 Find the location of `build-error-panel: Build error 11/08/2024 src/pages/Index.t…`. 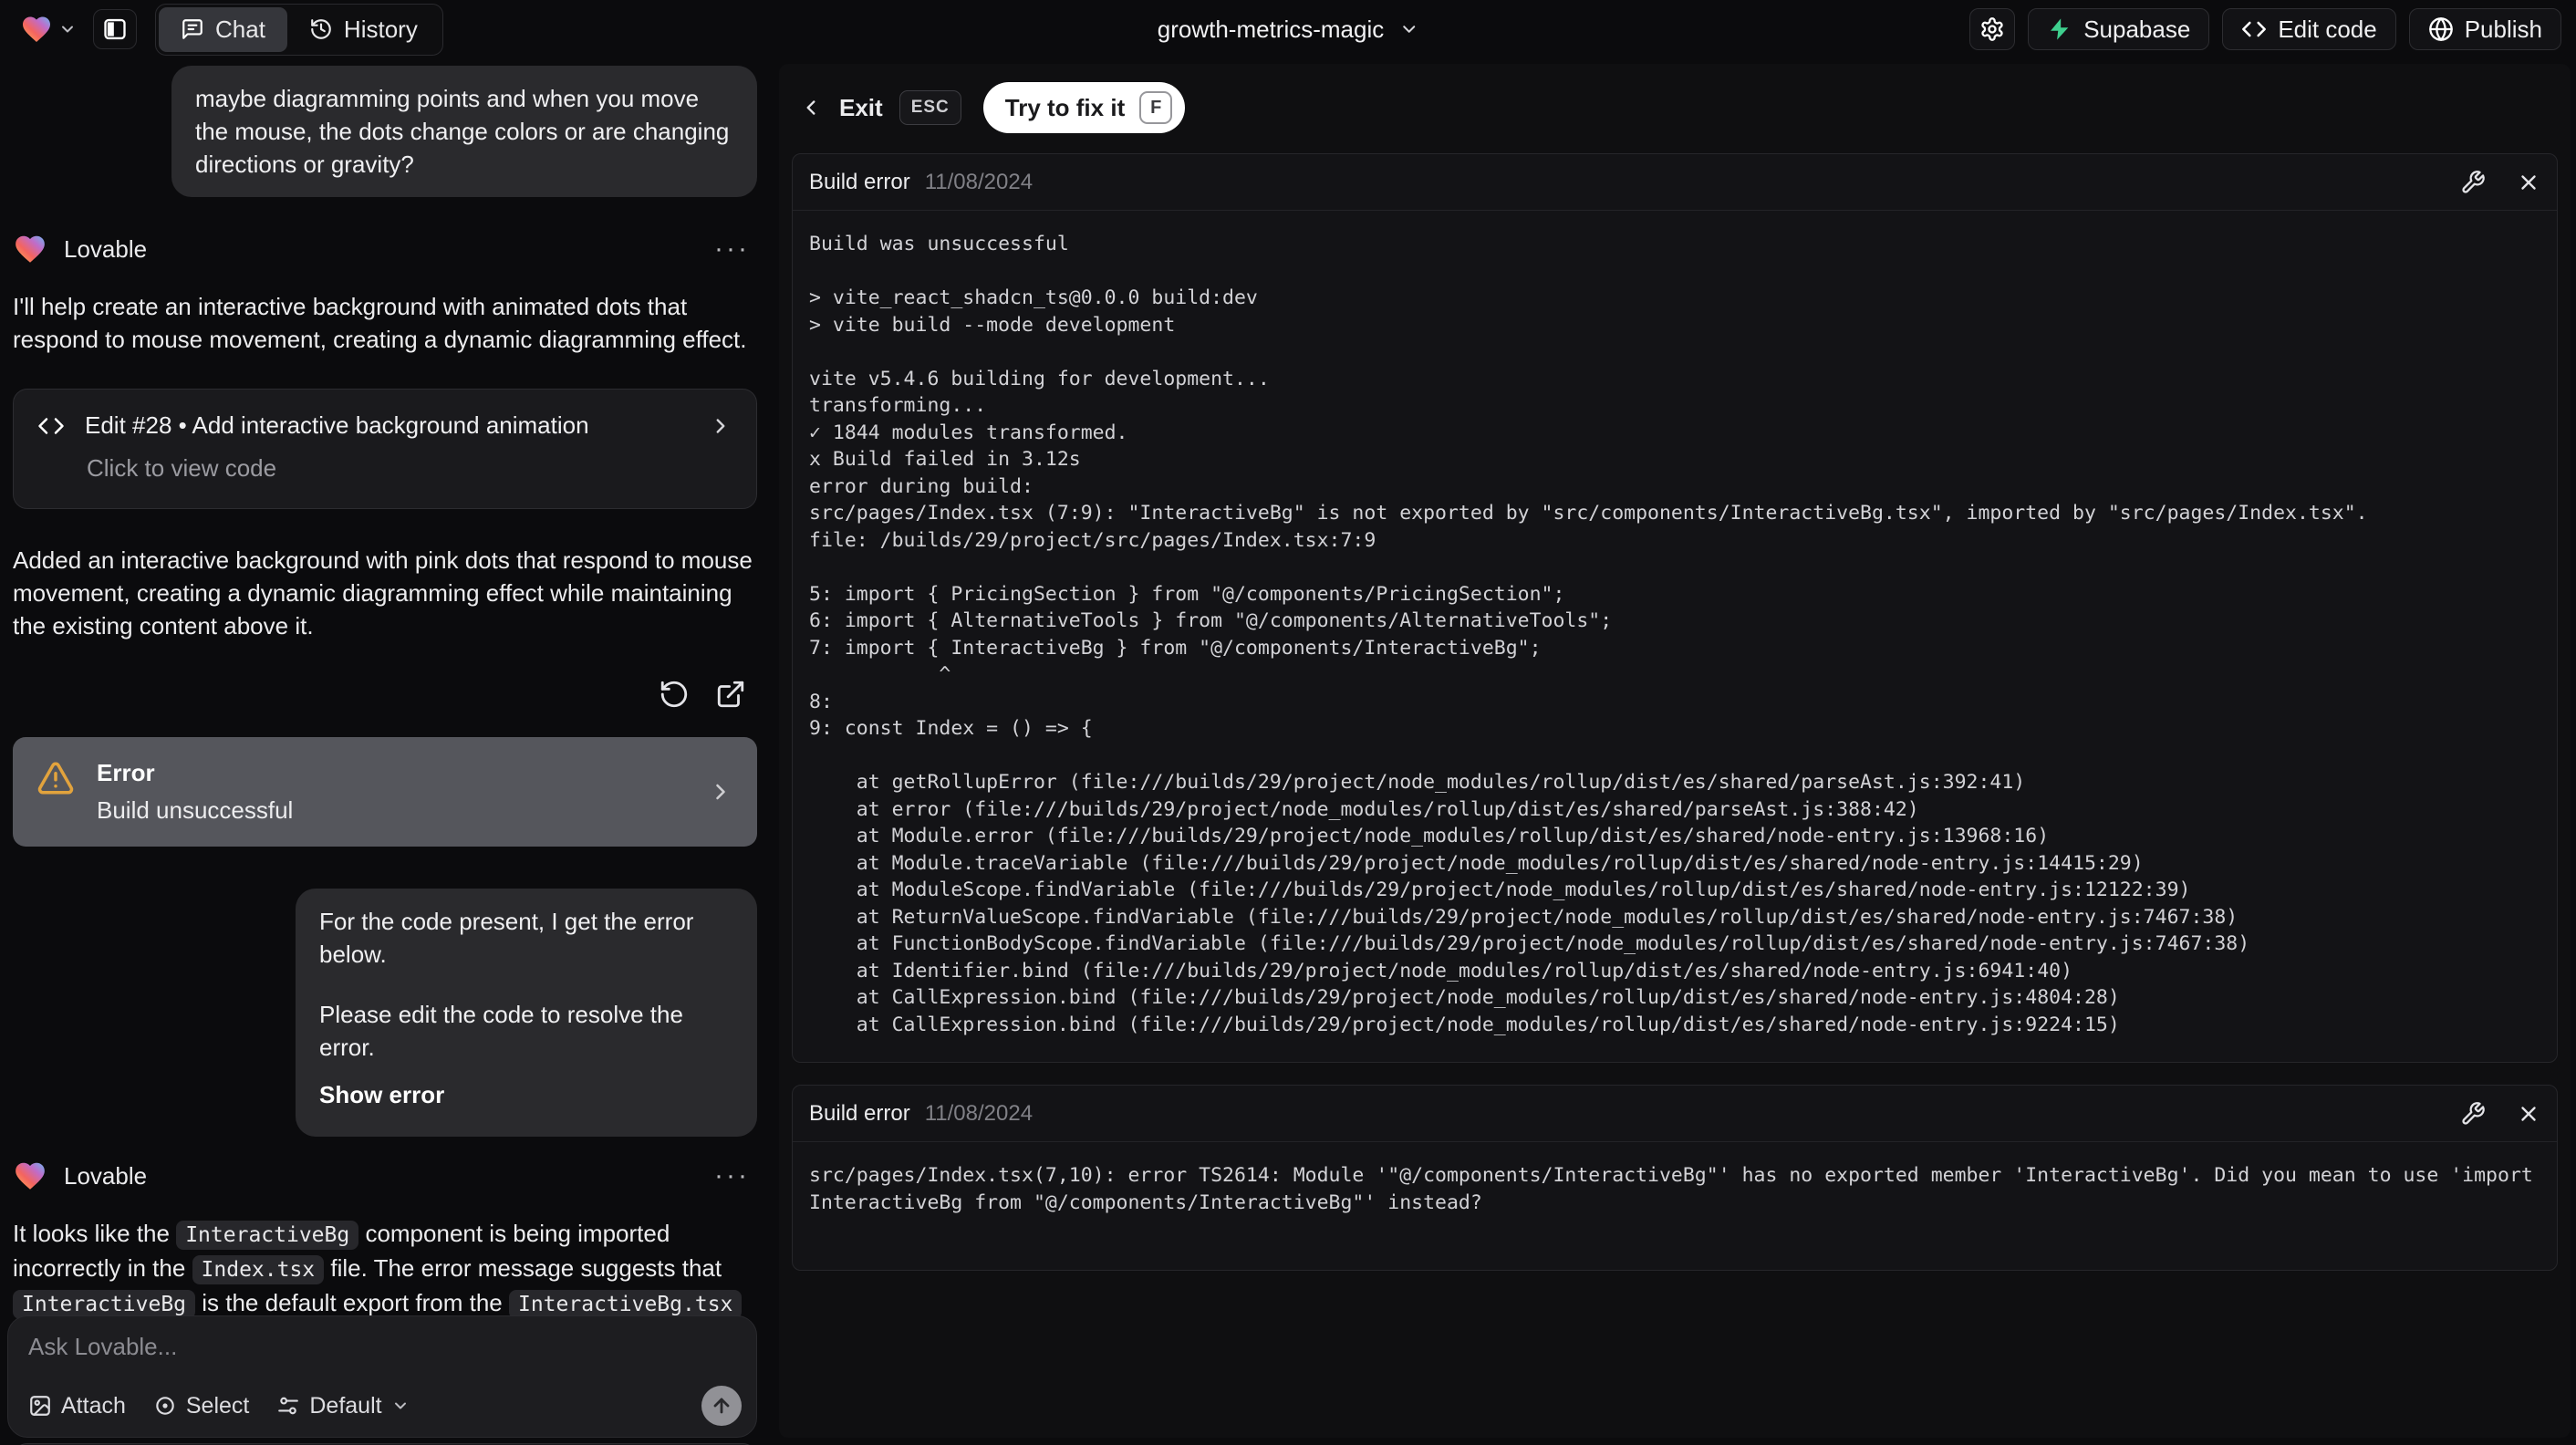

build-error-panel: Build error 11/08/2024 src/pages/Index.t… is located at coordinates (1675, 1178).